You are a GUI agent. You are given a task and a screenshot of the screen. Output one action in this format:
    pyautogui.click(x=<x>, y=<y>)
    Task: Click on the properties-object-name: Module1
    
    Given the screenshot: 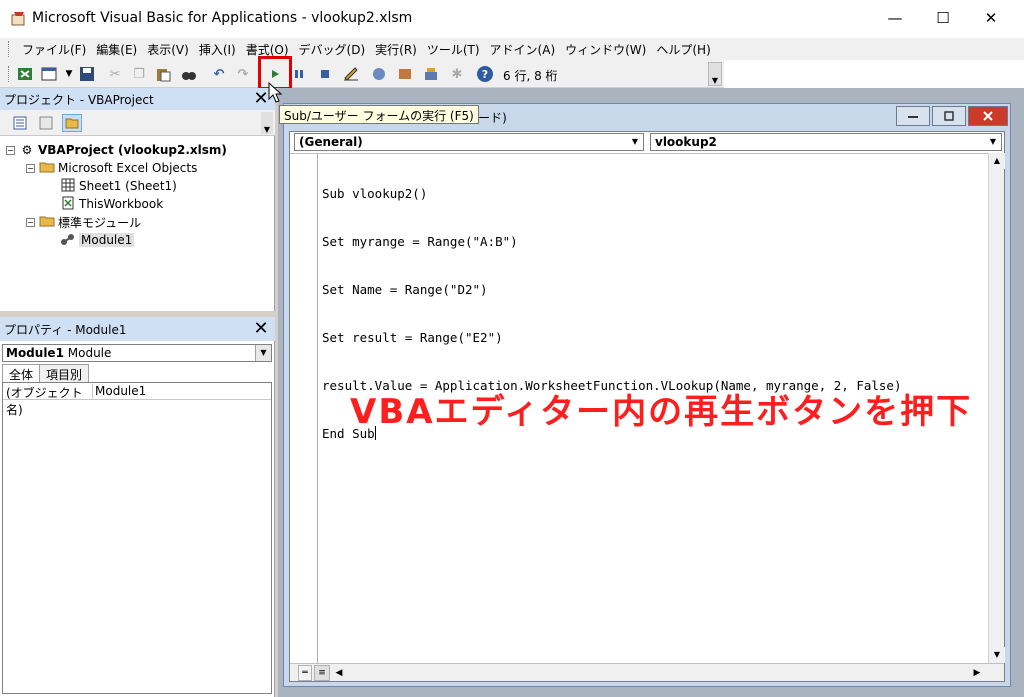 What is the action you would take?
    pyautogui.click(x=35, y=353)
    